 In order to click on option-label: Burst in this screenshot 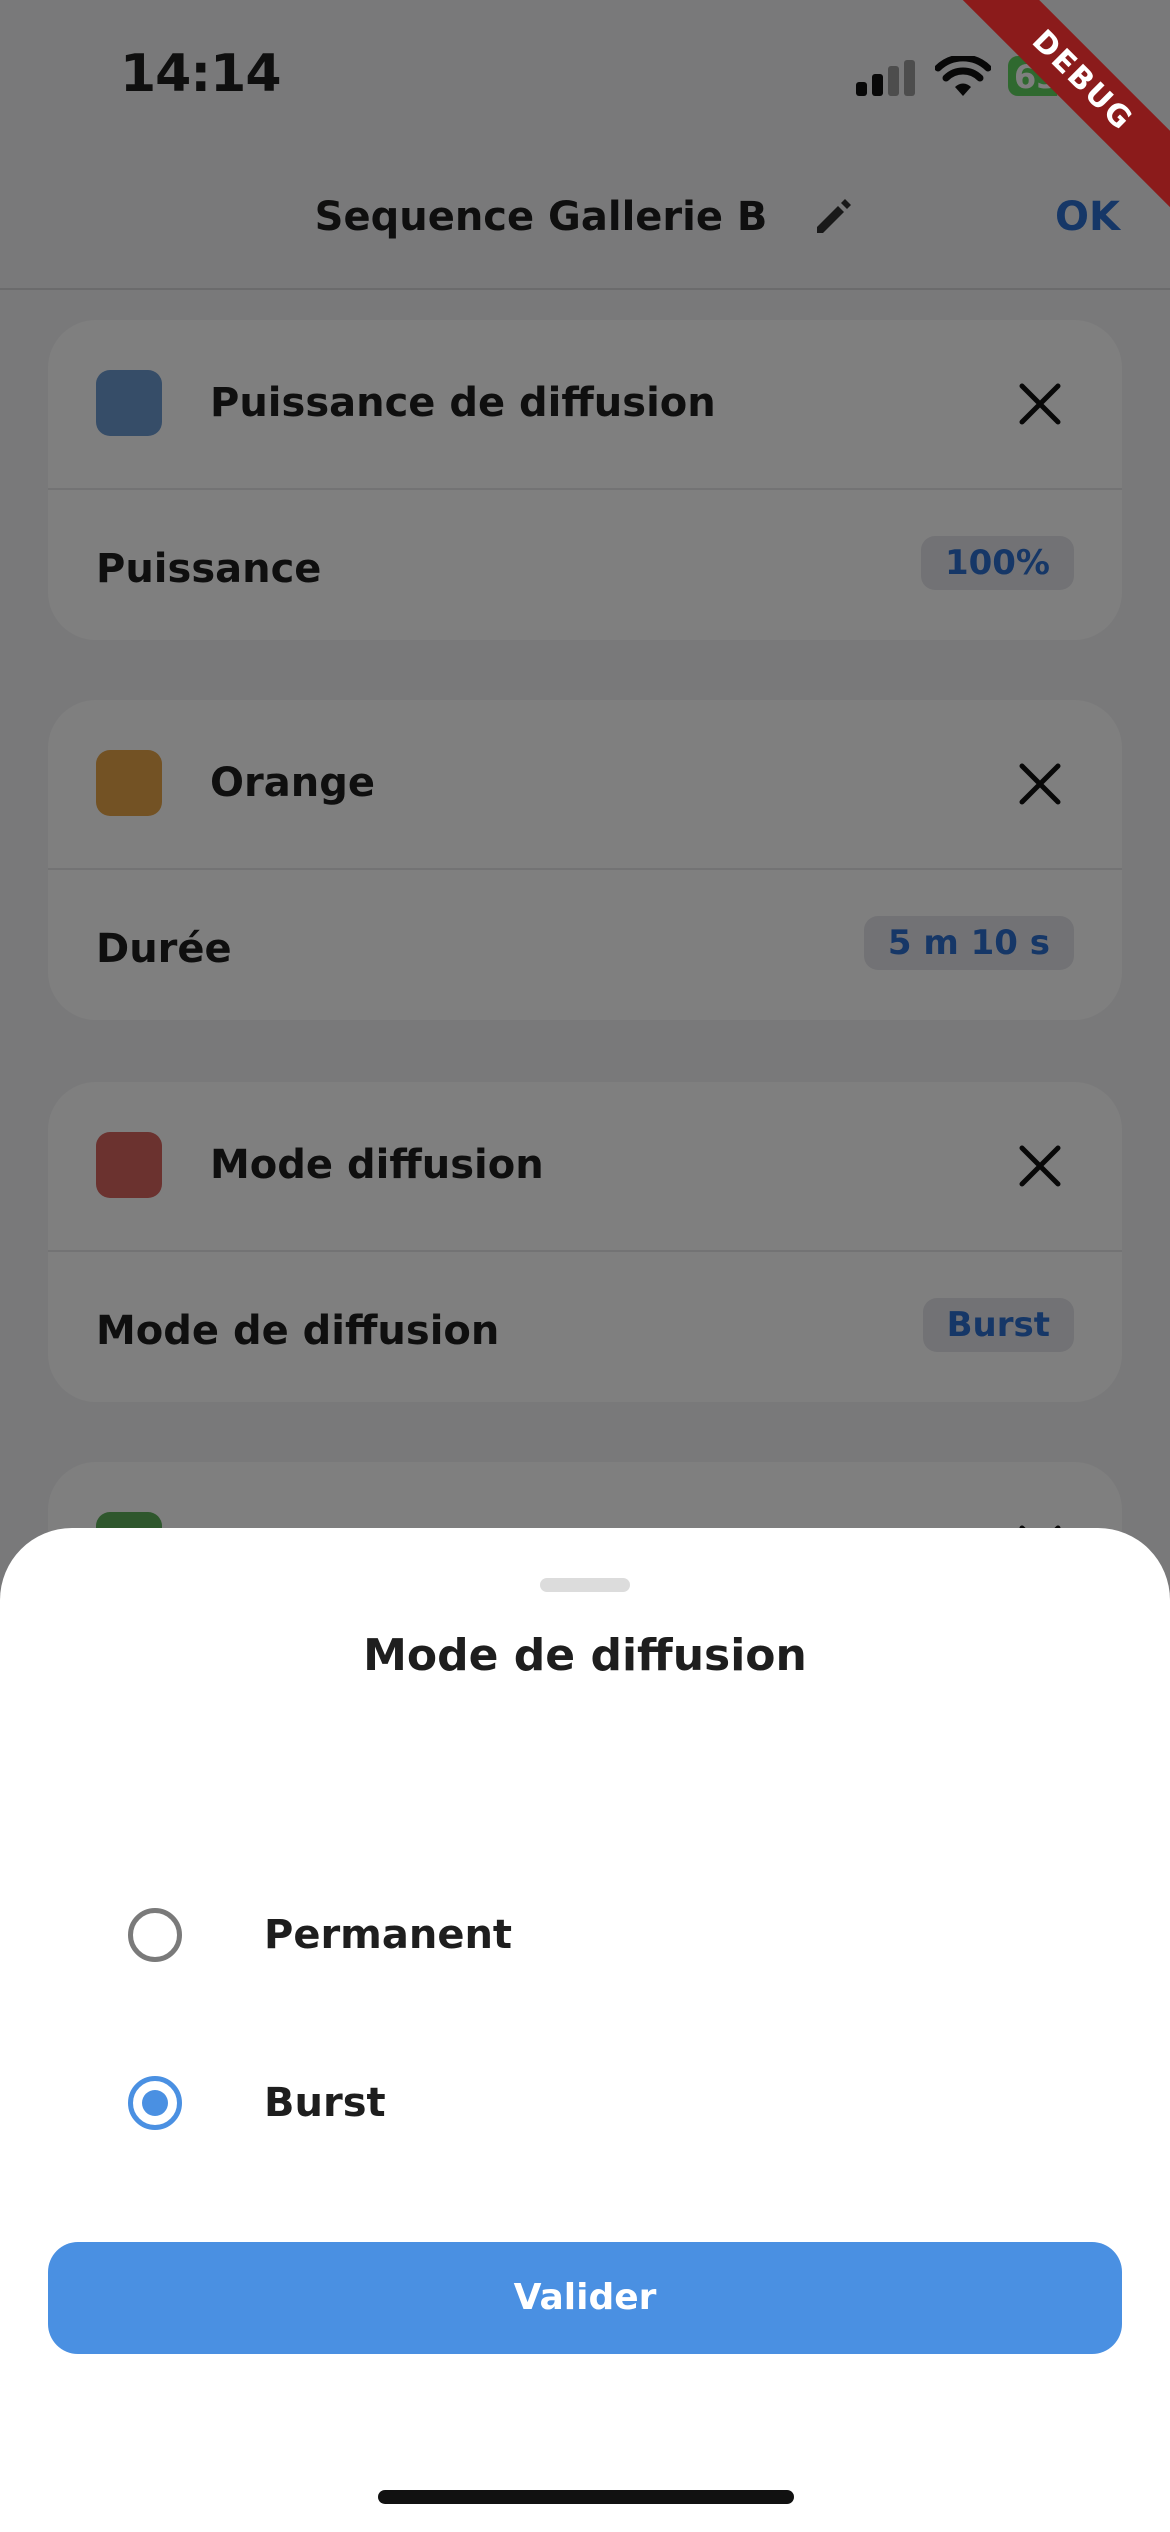, I will do `click(325, 2103)`.